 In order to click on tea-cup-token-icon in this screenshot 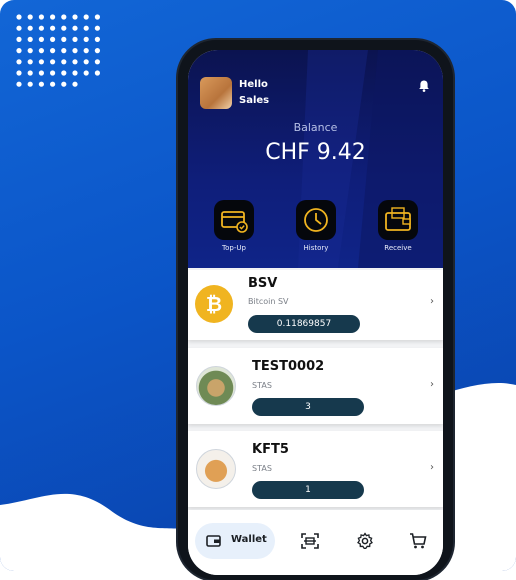, I will do `click(216, 386)`.